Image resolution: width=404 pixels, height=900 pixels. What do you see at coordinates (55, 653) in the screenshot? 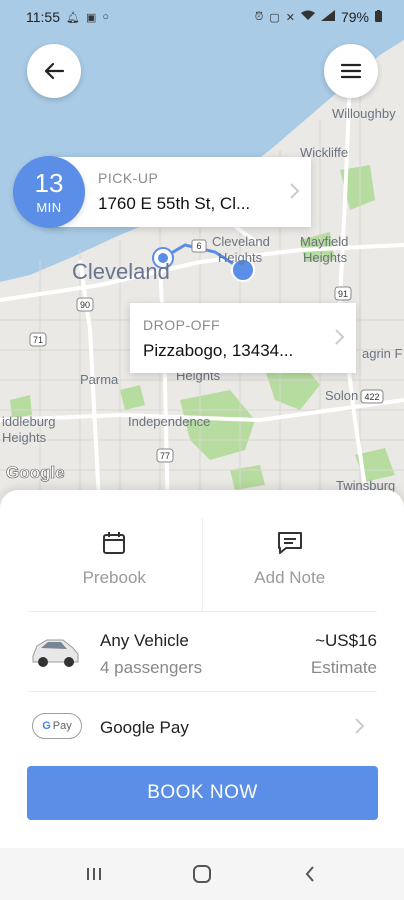
I see `car-icon` at bounding box center [55, 653].